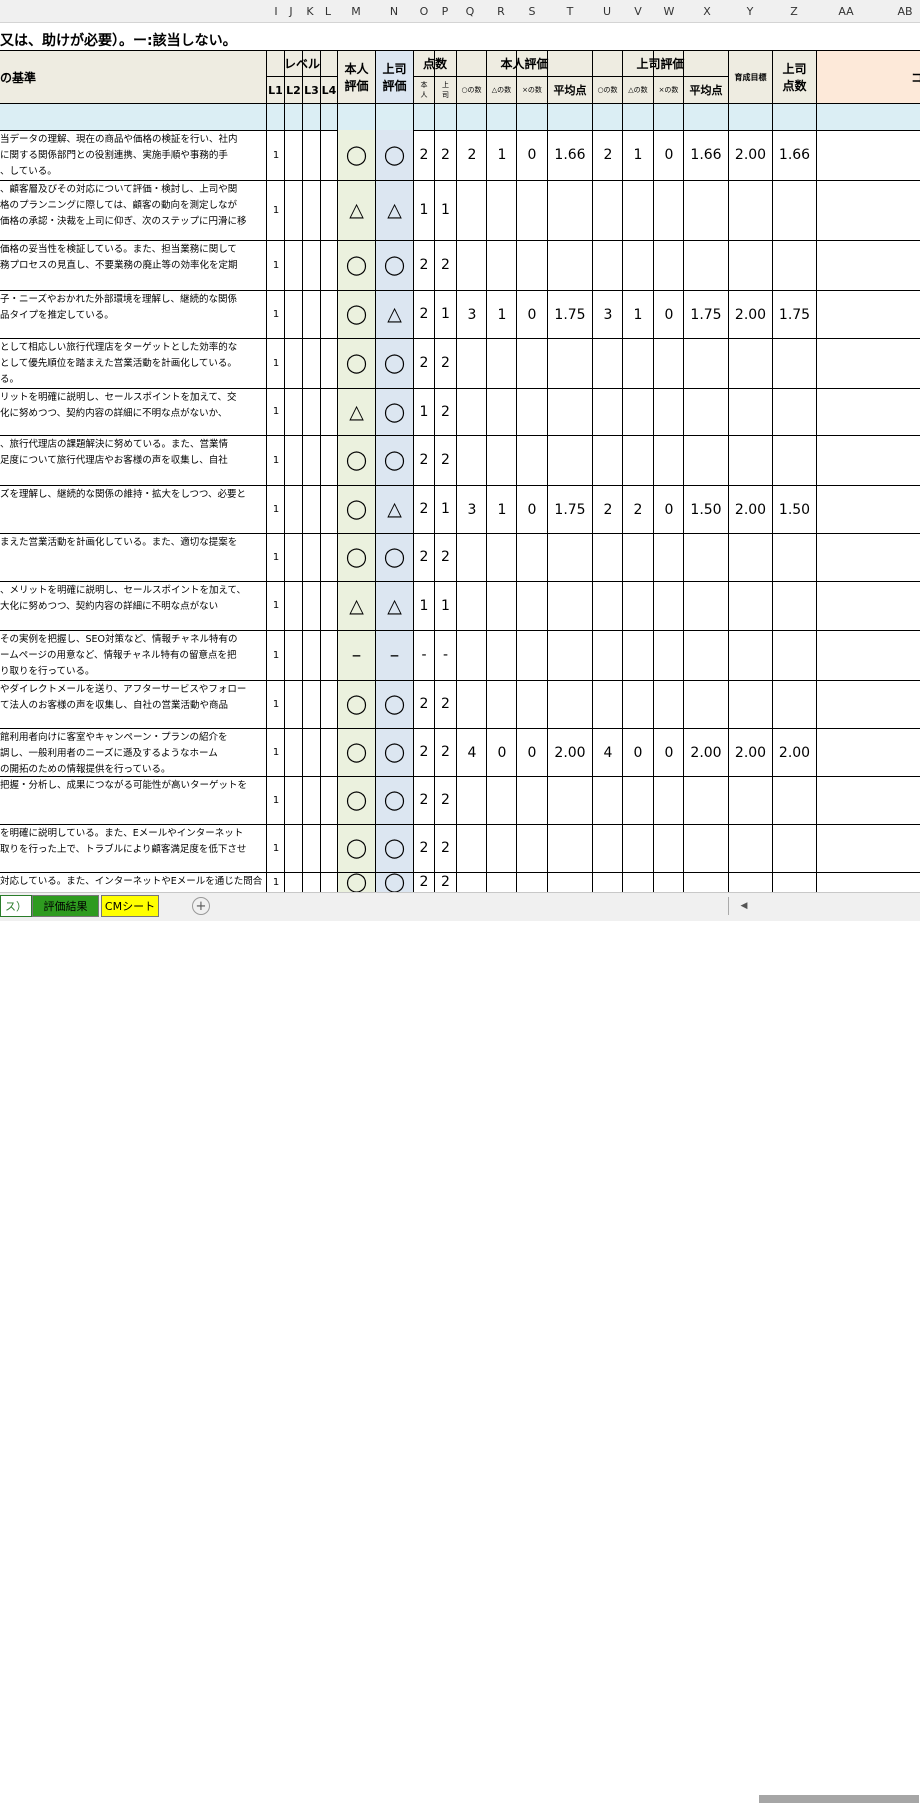 This screenshot has height=1805, width=920. I want to click on stat-bscore-cell: 1.50, so click(794, 510).